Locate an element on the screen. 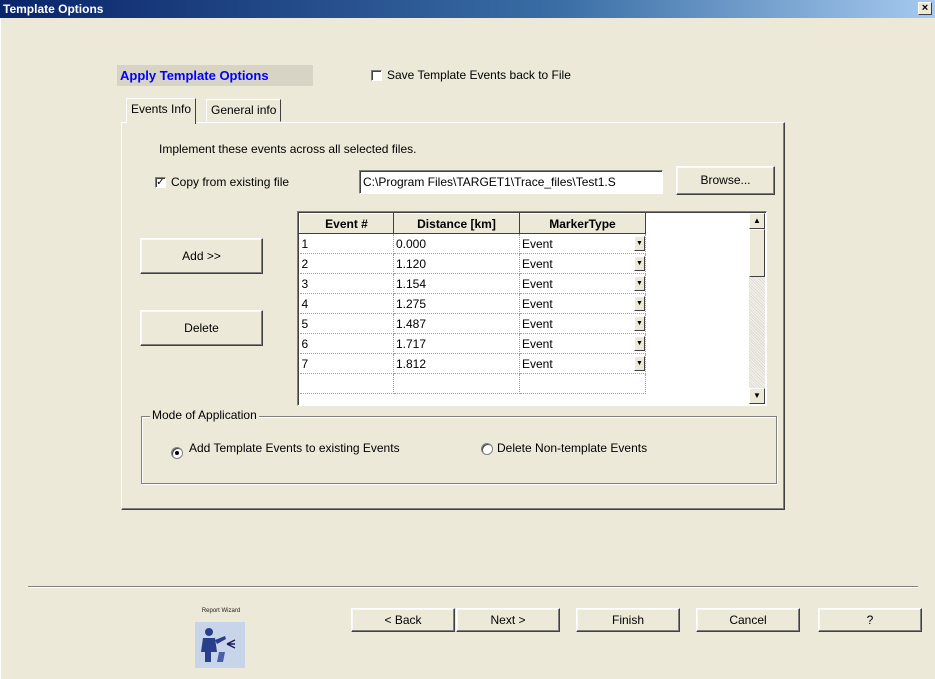  tab-general-info: General info is located at coordinates (244, 110).